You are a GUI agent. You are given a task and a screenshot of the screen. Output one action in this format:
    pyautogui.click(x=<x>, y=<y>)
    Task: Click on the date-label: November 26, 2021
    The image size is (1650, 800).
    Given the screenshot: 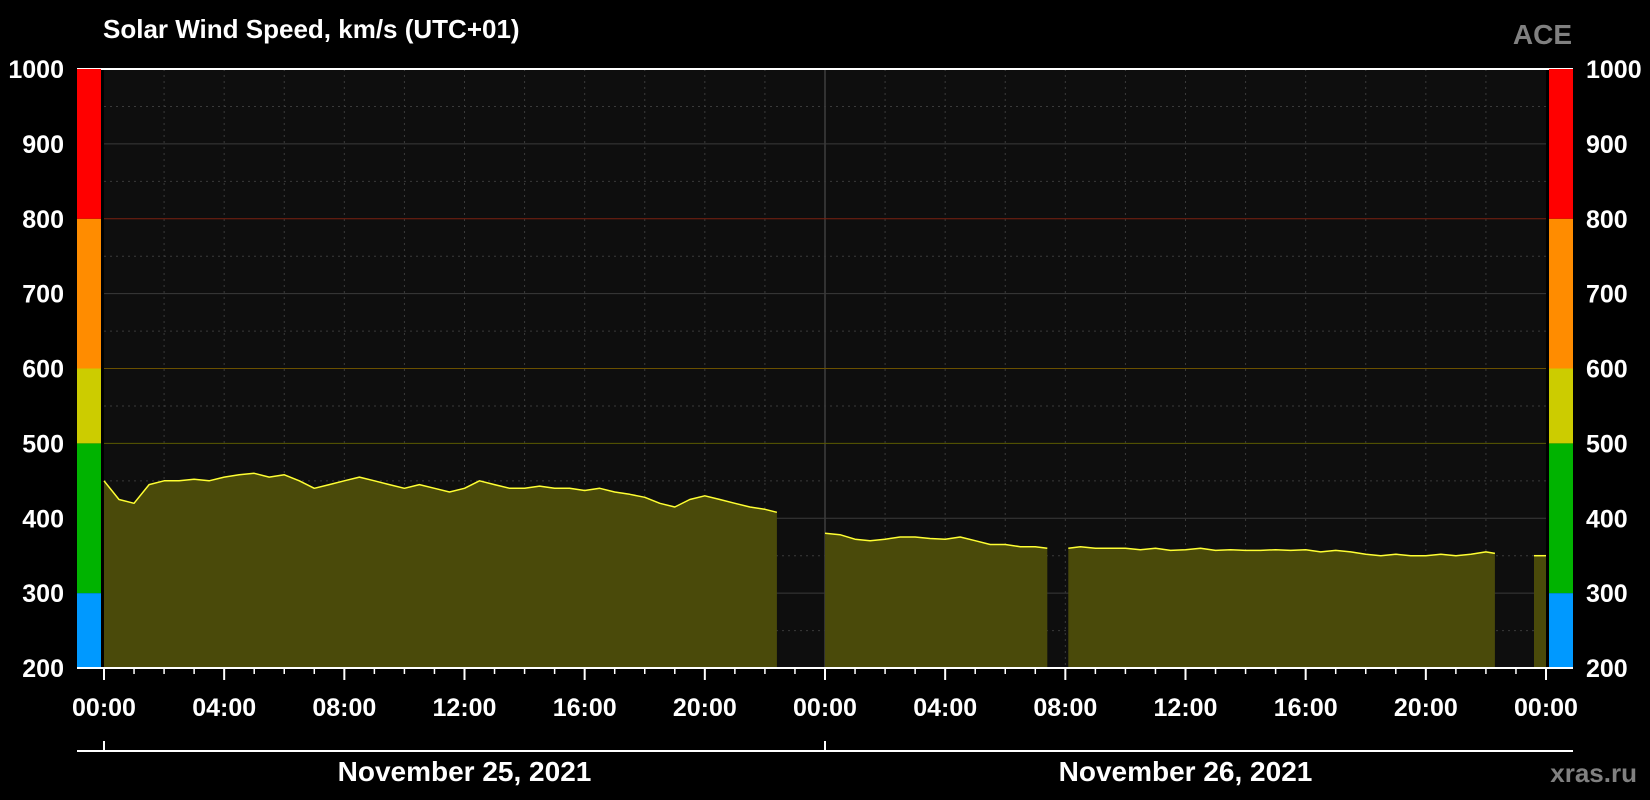 What is the action you would take?
    pyautogui.click(x=1186, y=771)
    